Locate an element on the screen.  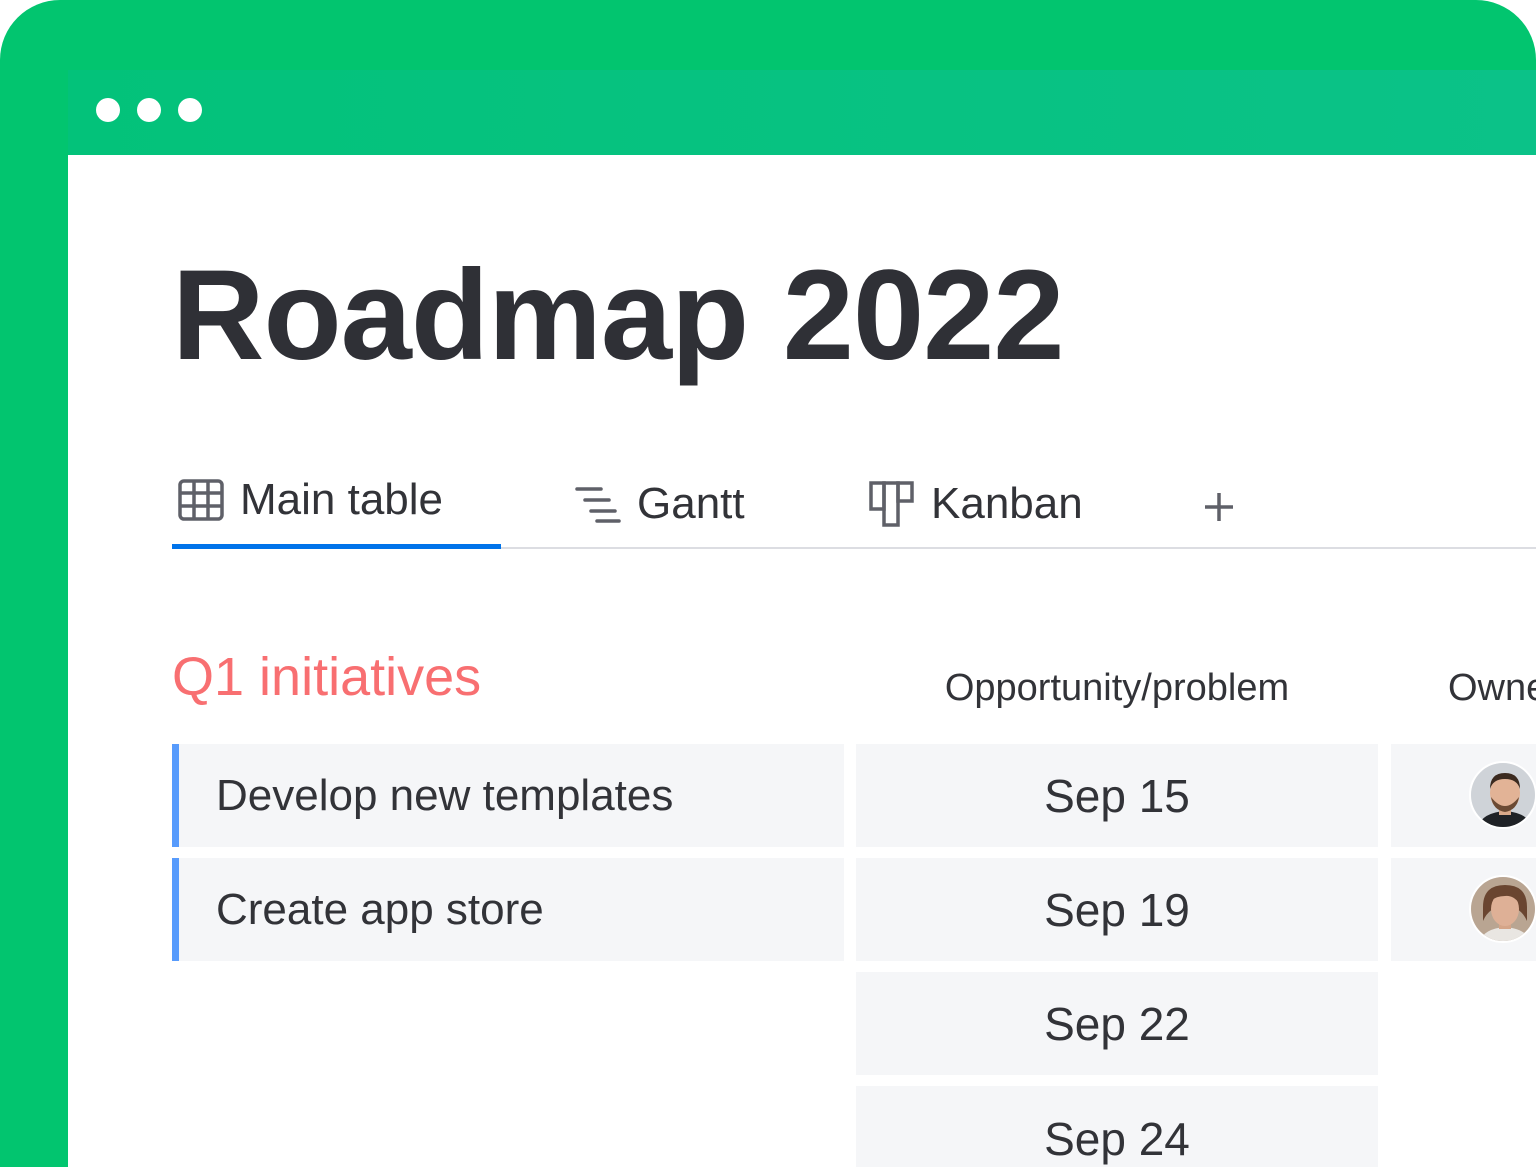
date-cell-3: Sep 22 is located at coordinates (1117, 1023).